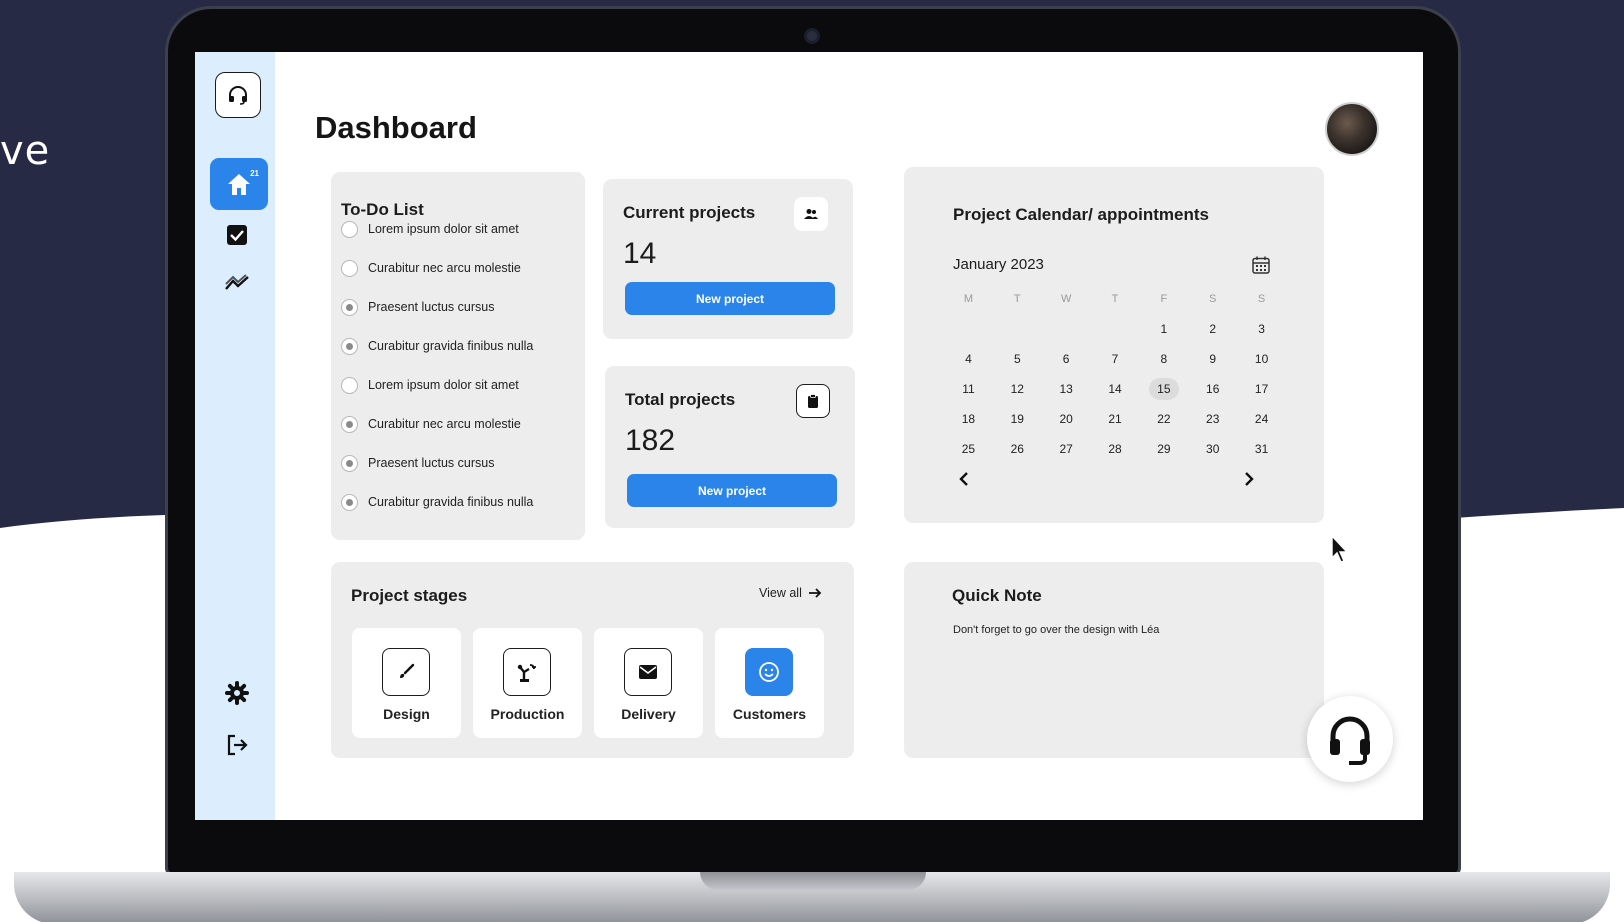  What do you see at coordinates (1017, 419) in the screenshot?
I see `calendar-day: 19` at bounding box center [1017, 419].